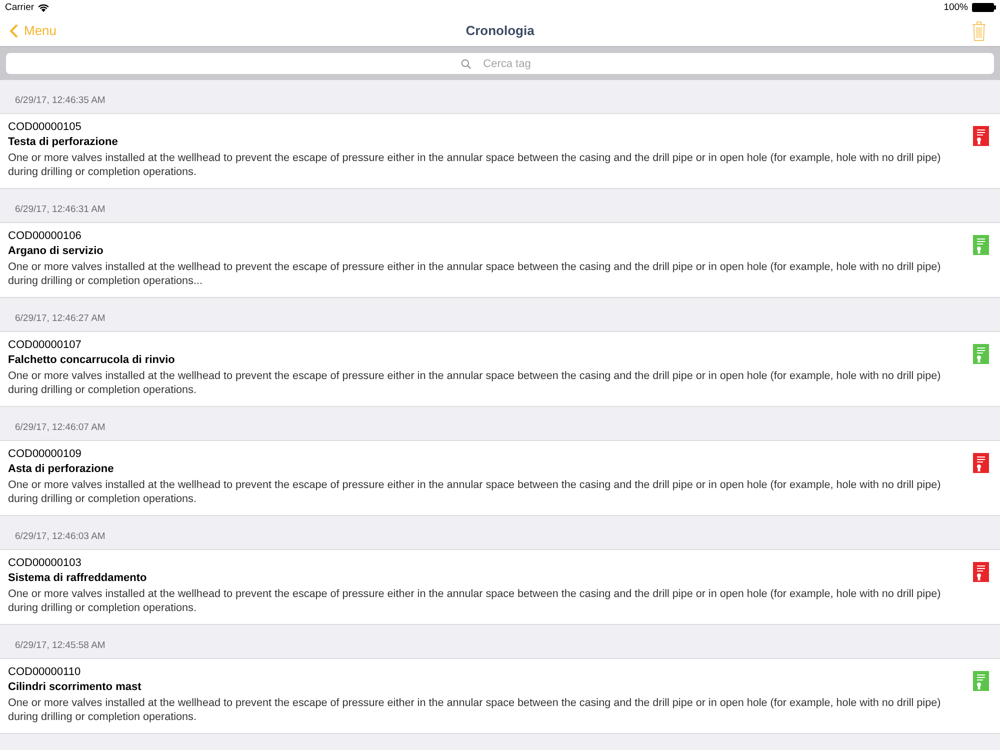  I want to click on entry-name: Argano di servizio, so click(56, 251).